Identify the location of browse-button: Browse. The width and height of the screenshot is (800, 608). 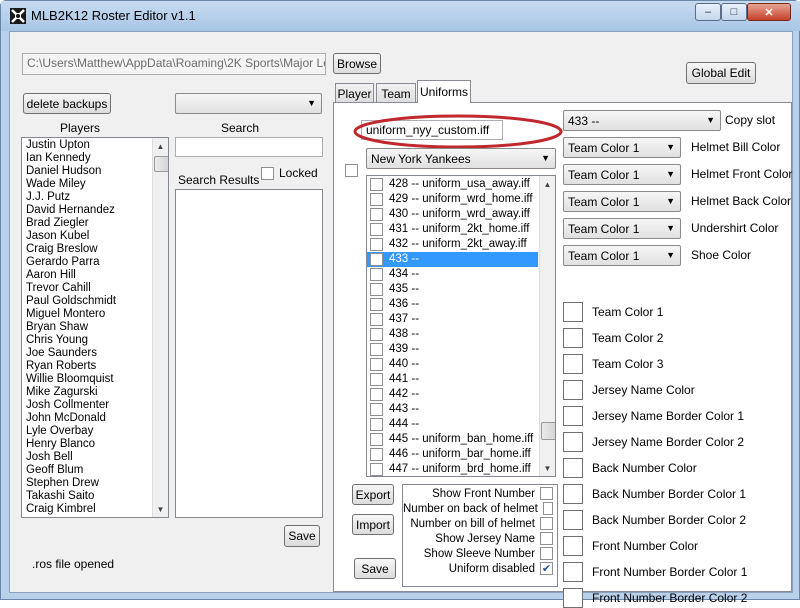
(357, 63).